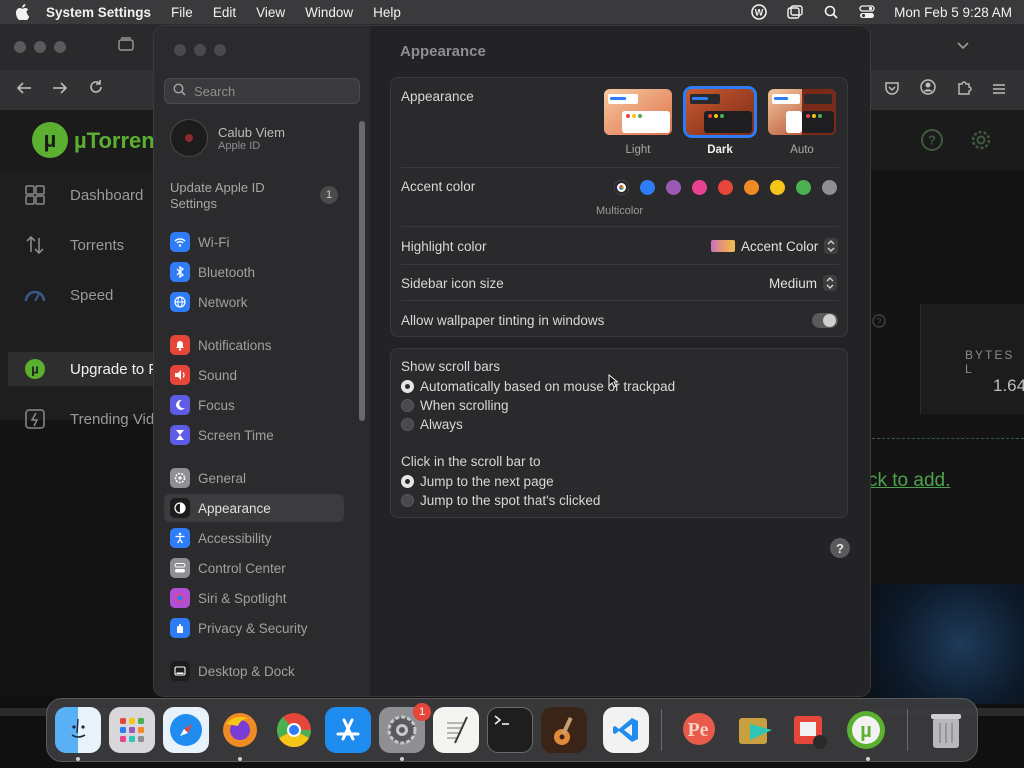 The image size is (1024, 768). What do you see at coordinates (638, 112) in the screenshot?
I see `appearance-light-thumbnail` at bounding box center [638, 112].